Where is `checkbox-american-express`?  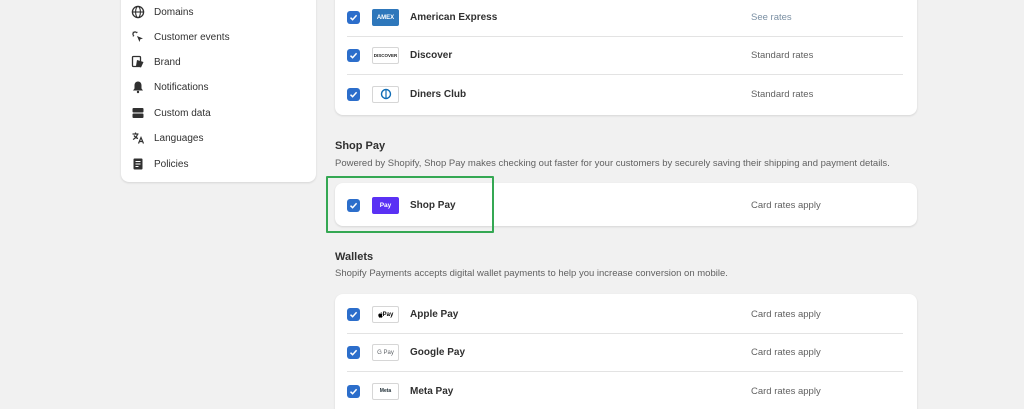
checkbox-american-express is located at coordinates (353, 17).